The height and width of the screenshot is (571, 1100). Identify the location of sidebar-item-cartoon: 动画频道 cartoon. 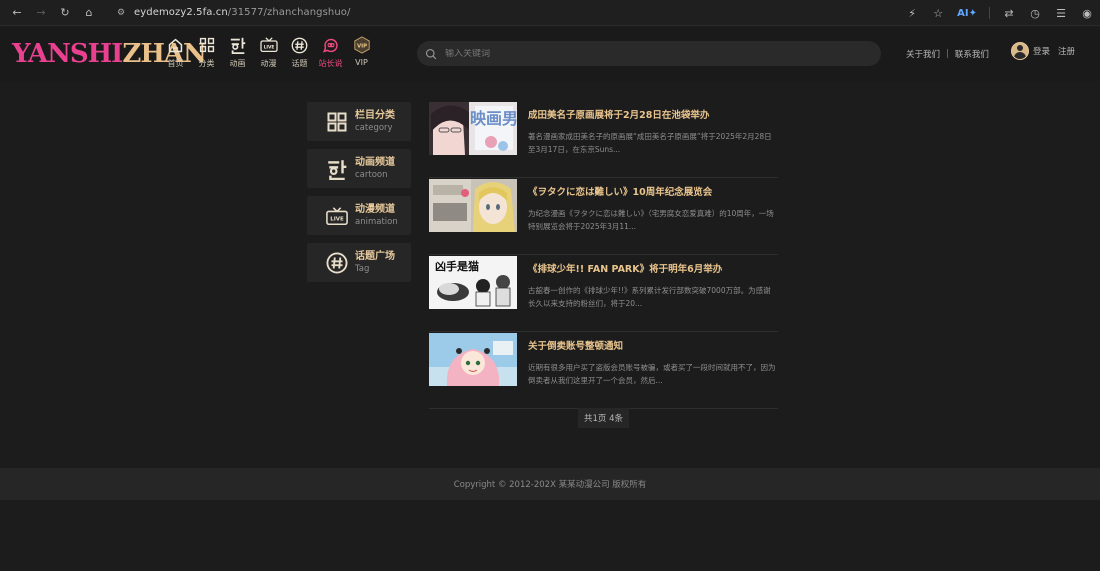
(359, 168).